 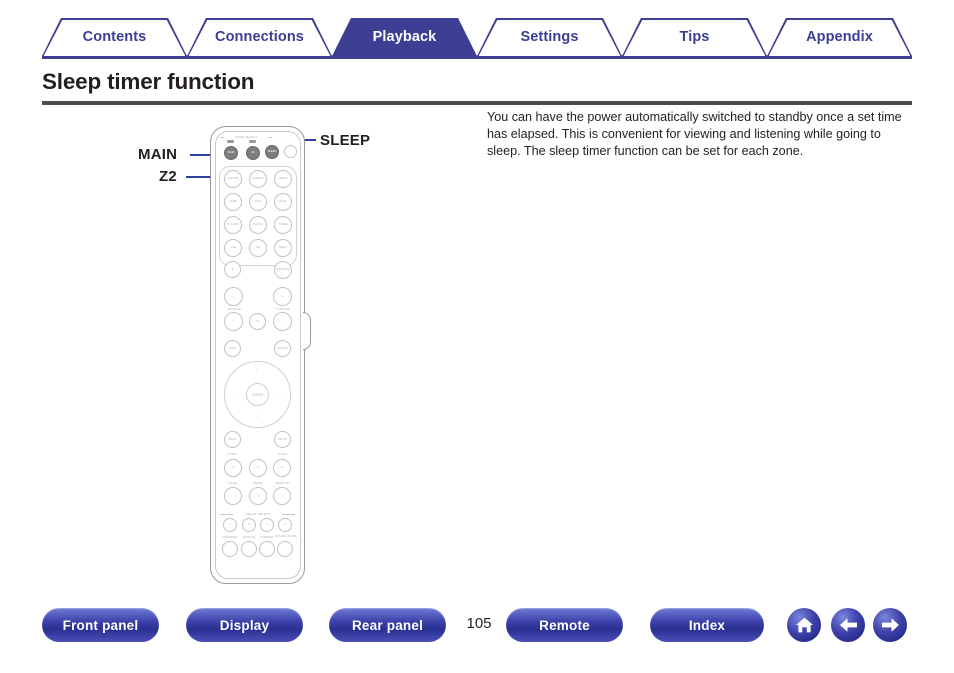 What do you see at coordinates (258, 179) in the screenshot?
I see `remote-button-dvd-blu: DVD/BLU` at bounding box center [258, 179].